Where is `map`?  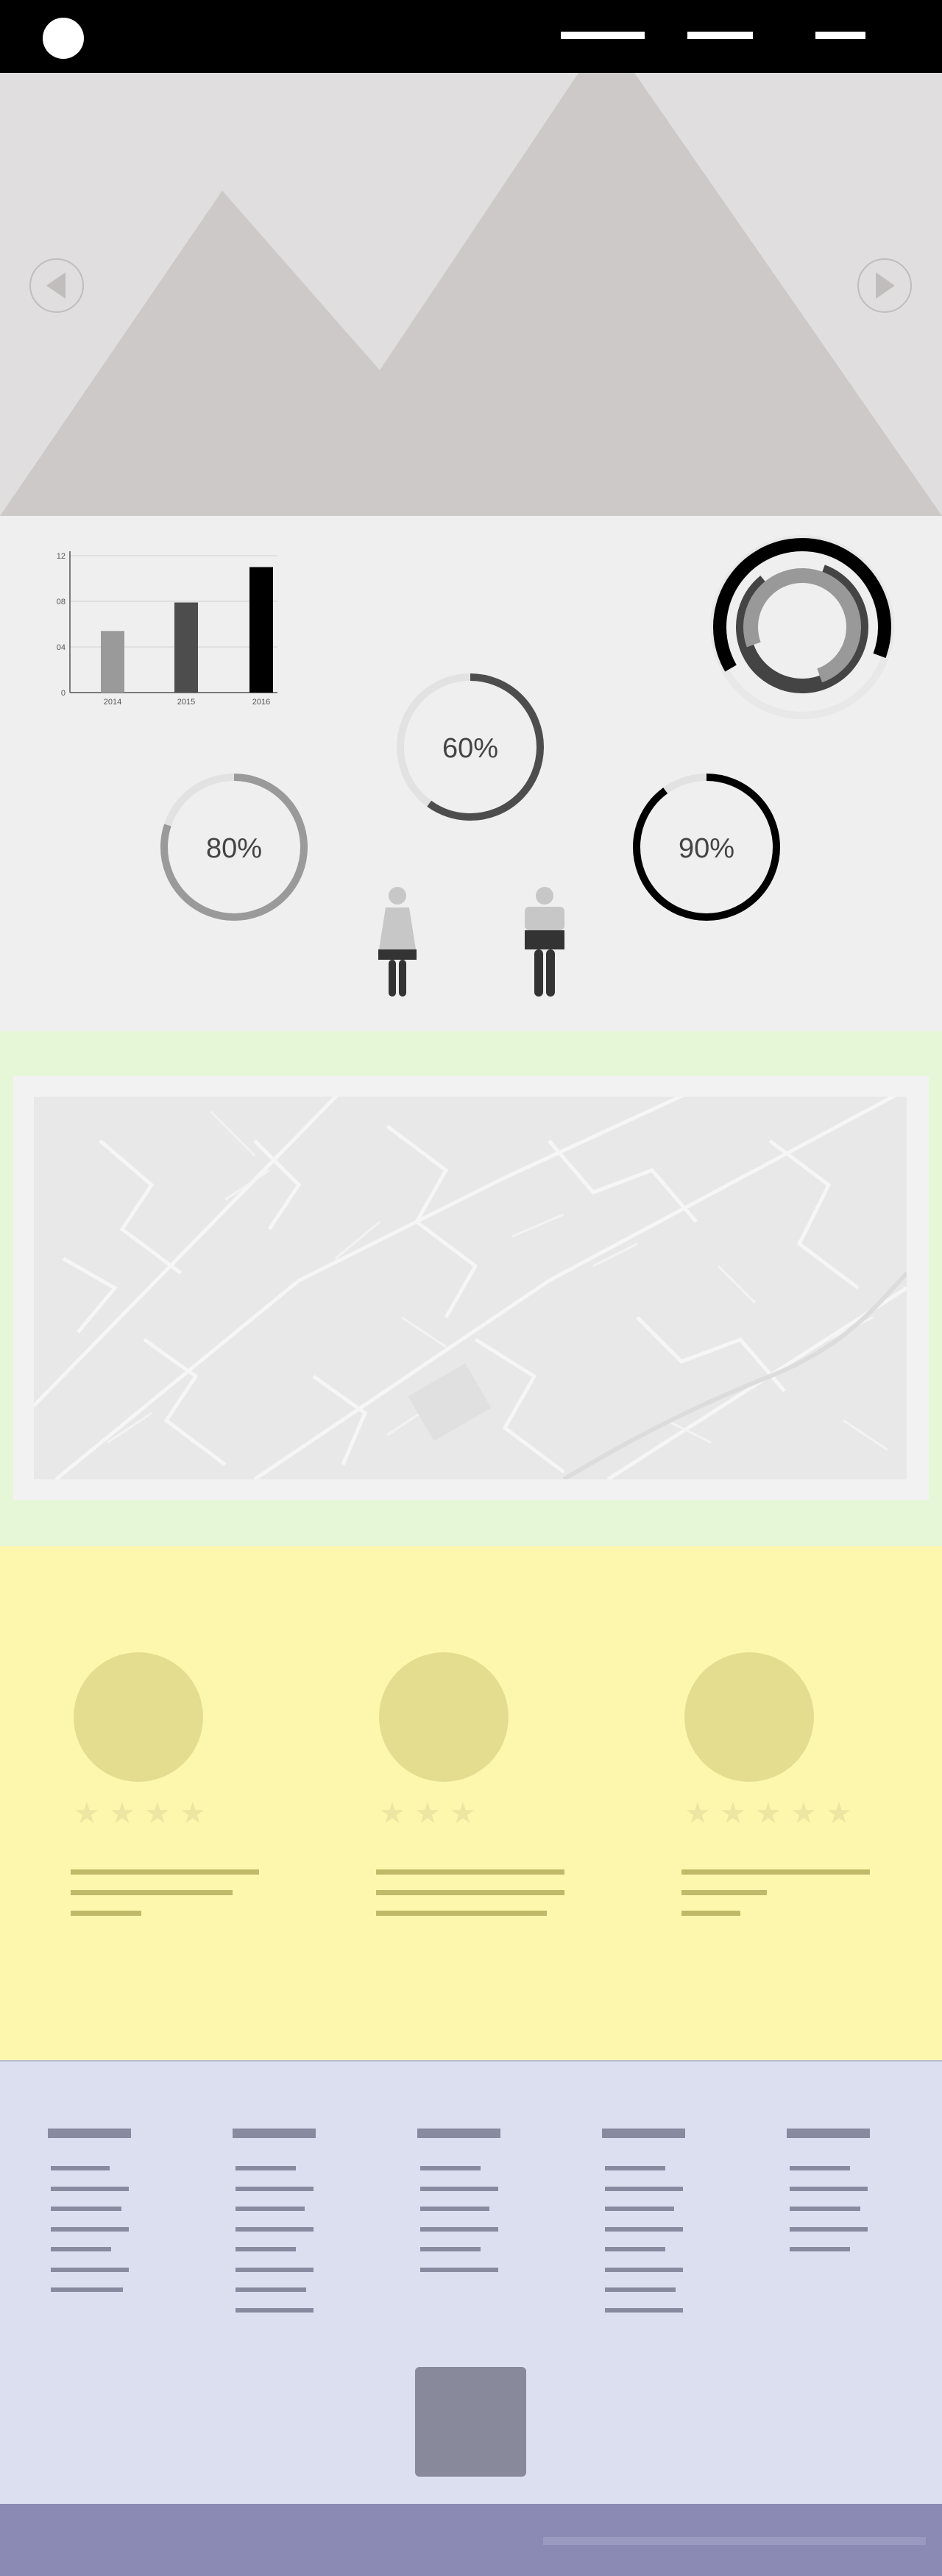 map is located at coordinates (470, 1288).